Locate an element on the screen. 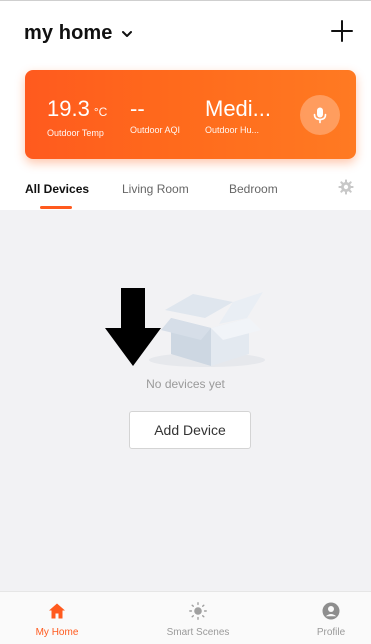 This screenshot has height=644, width=371. home-title: my home is located at coordinates (68, 33).